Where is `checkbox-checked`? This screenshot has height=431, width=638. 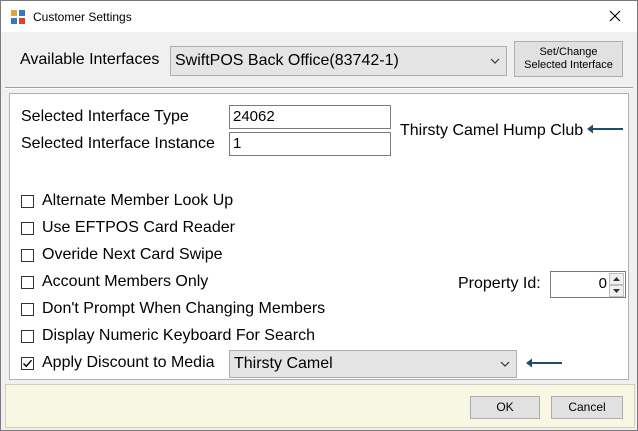 checkbox-checked is located at coordinates (27, 363).